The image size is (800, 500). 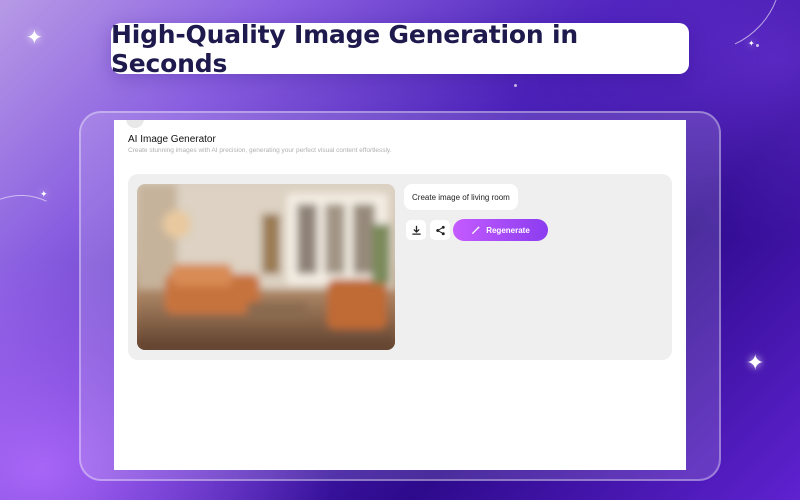 I want to click on generated-image, so click(x=266, y=267).